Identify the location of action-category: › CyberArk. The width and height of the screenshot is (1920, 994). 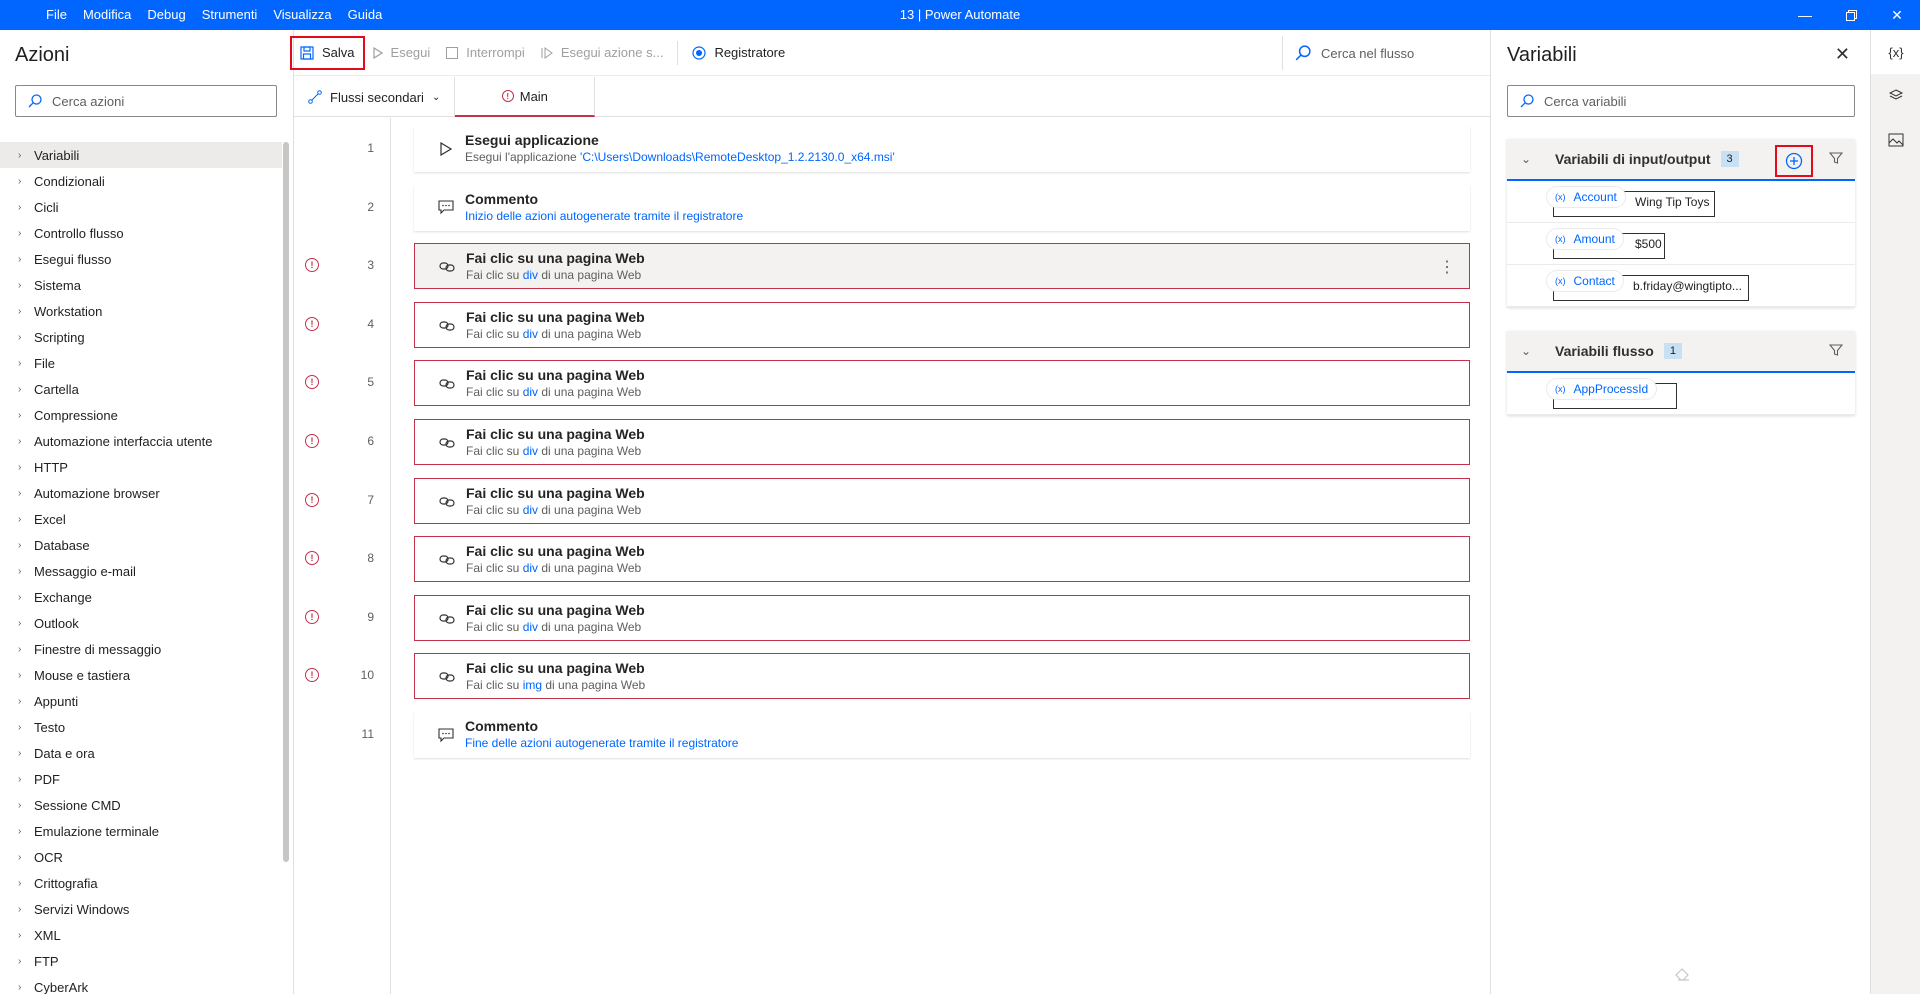
(141, 984).